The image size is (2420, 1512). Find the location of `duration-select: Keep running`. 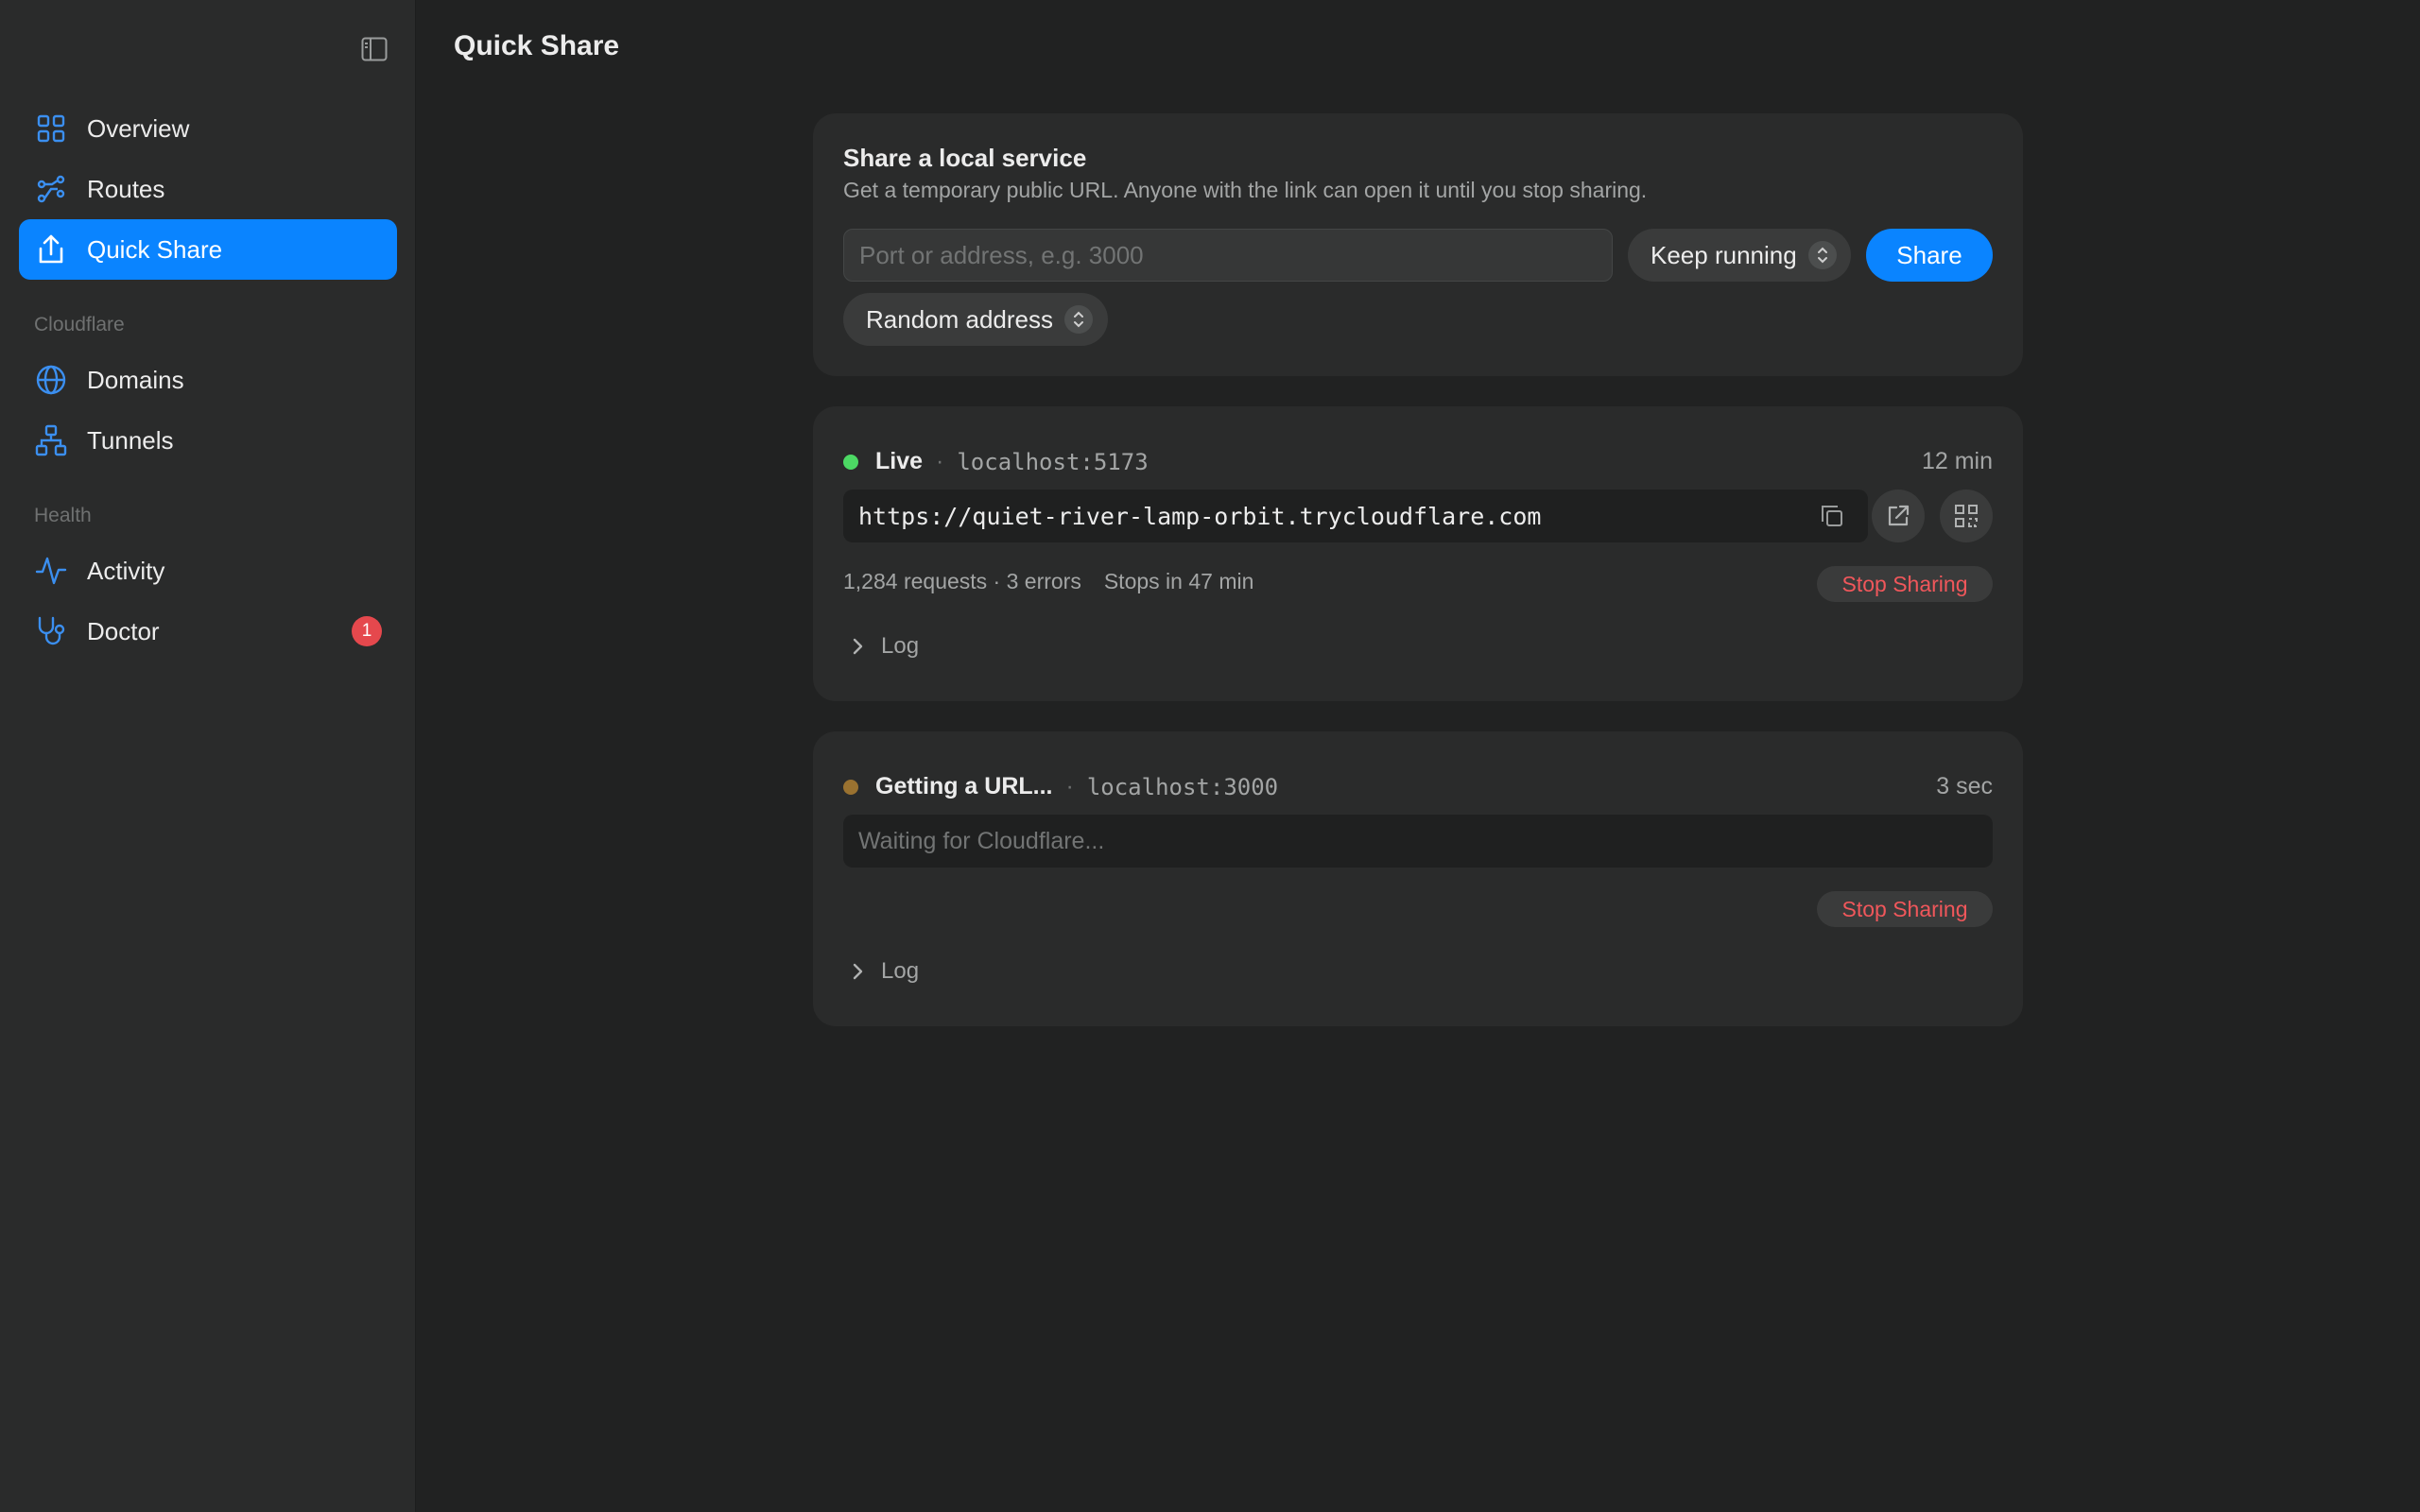

duration-select: Keep running is located at coordinates (1739, 255).